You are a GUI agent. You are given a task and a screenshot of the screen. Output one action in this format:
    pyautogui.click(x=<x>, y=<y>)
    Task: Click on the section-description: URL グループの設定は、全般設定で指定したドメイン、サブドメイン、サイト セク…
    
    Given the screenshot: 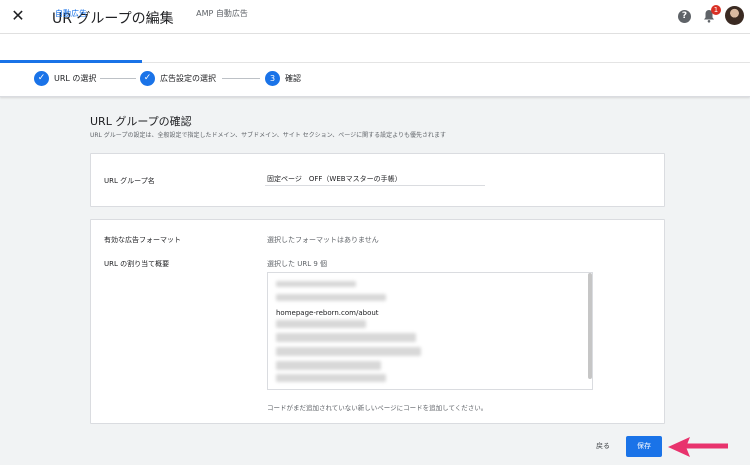 What is the action you would take?
    pyautogui.click(x=268, y=135)
    